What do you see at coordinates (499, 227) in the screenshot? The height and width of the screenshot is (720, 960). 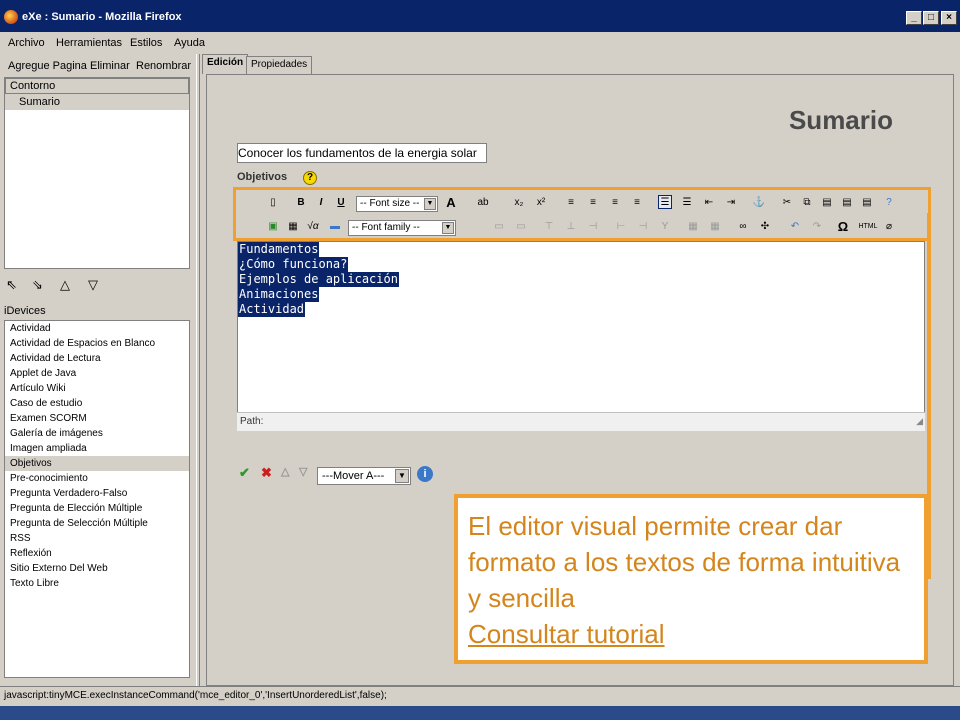 I see `table-icon: ▭` at bounding box center [499, 227].